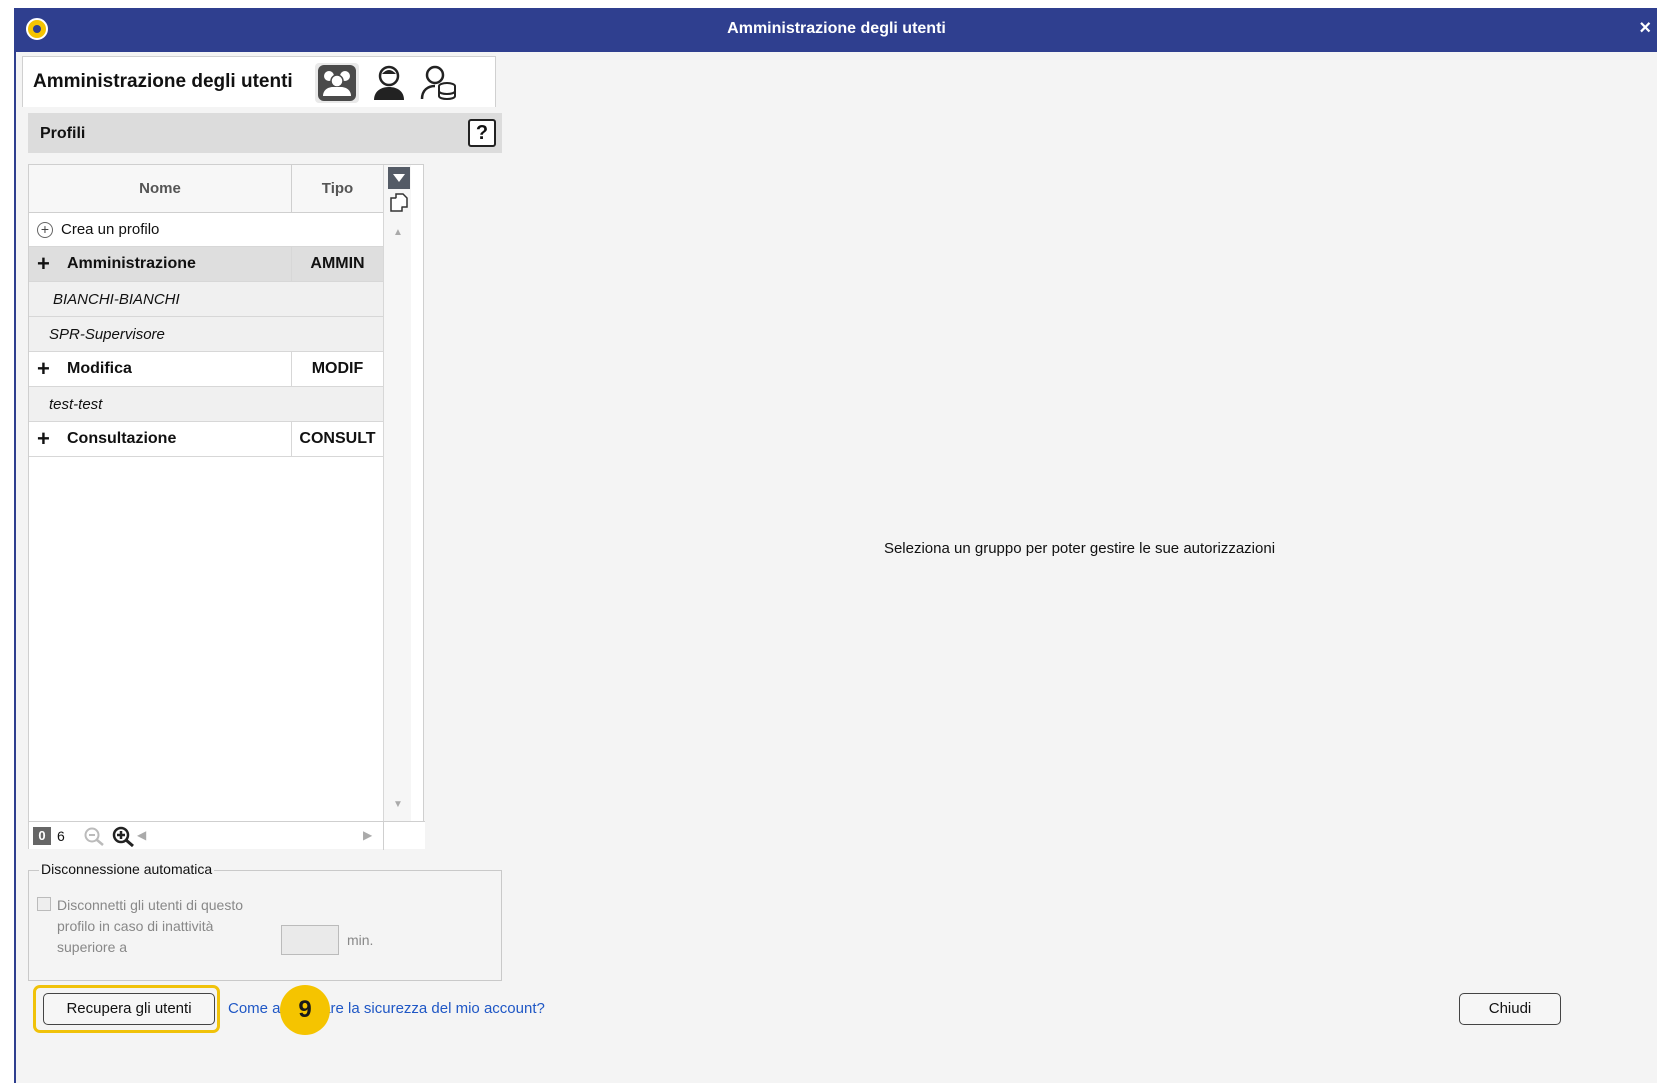  Describe the element at coordinates (160, 189) in the screenshot. I see `column-header-name: Nome` at that location.